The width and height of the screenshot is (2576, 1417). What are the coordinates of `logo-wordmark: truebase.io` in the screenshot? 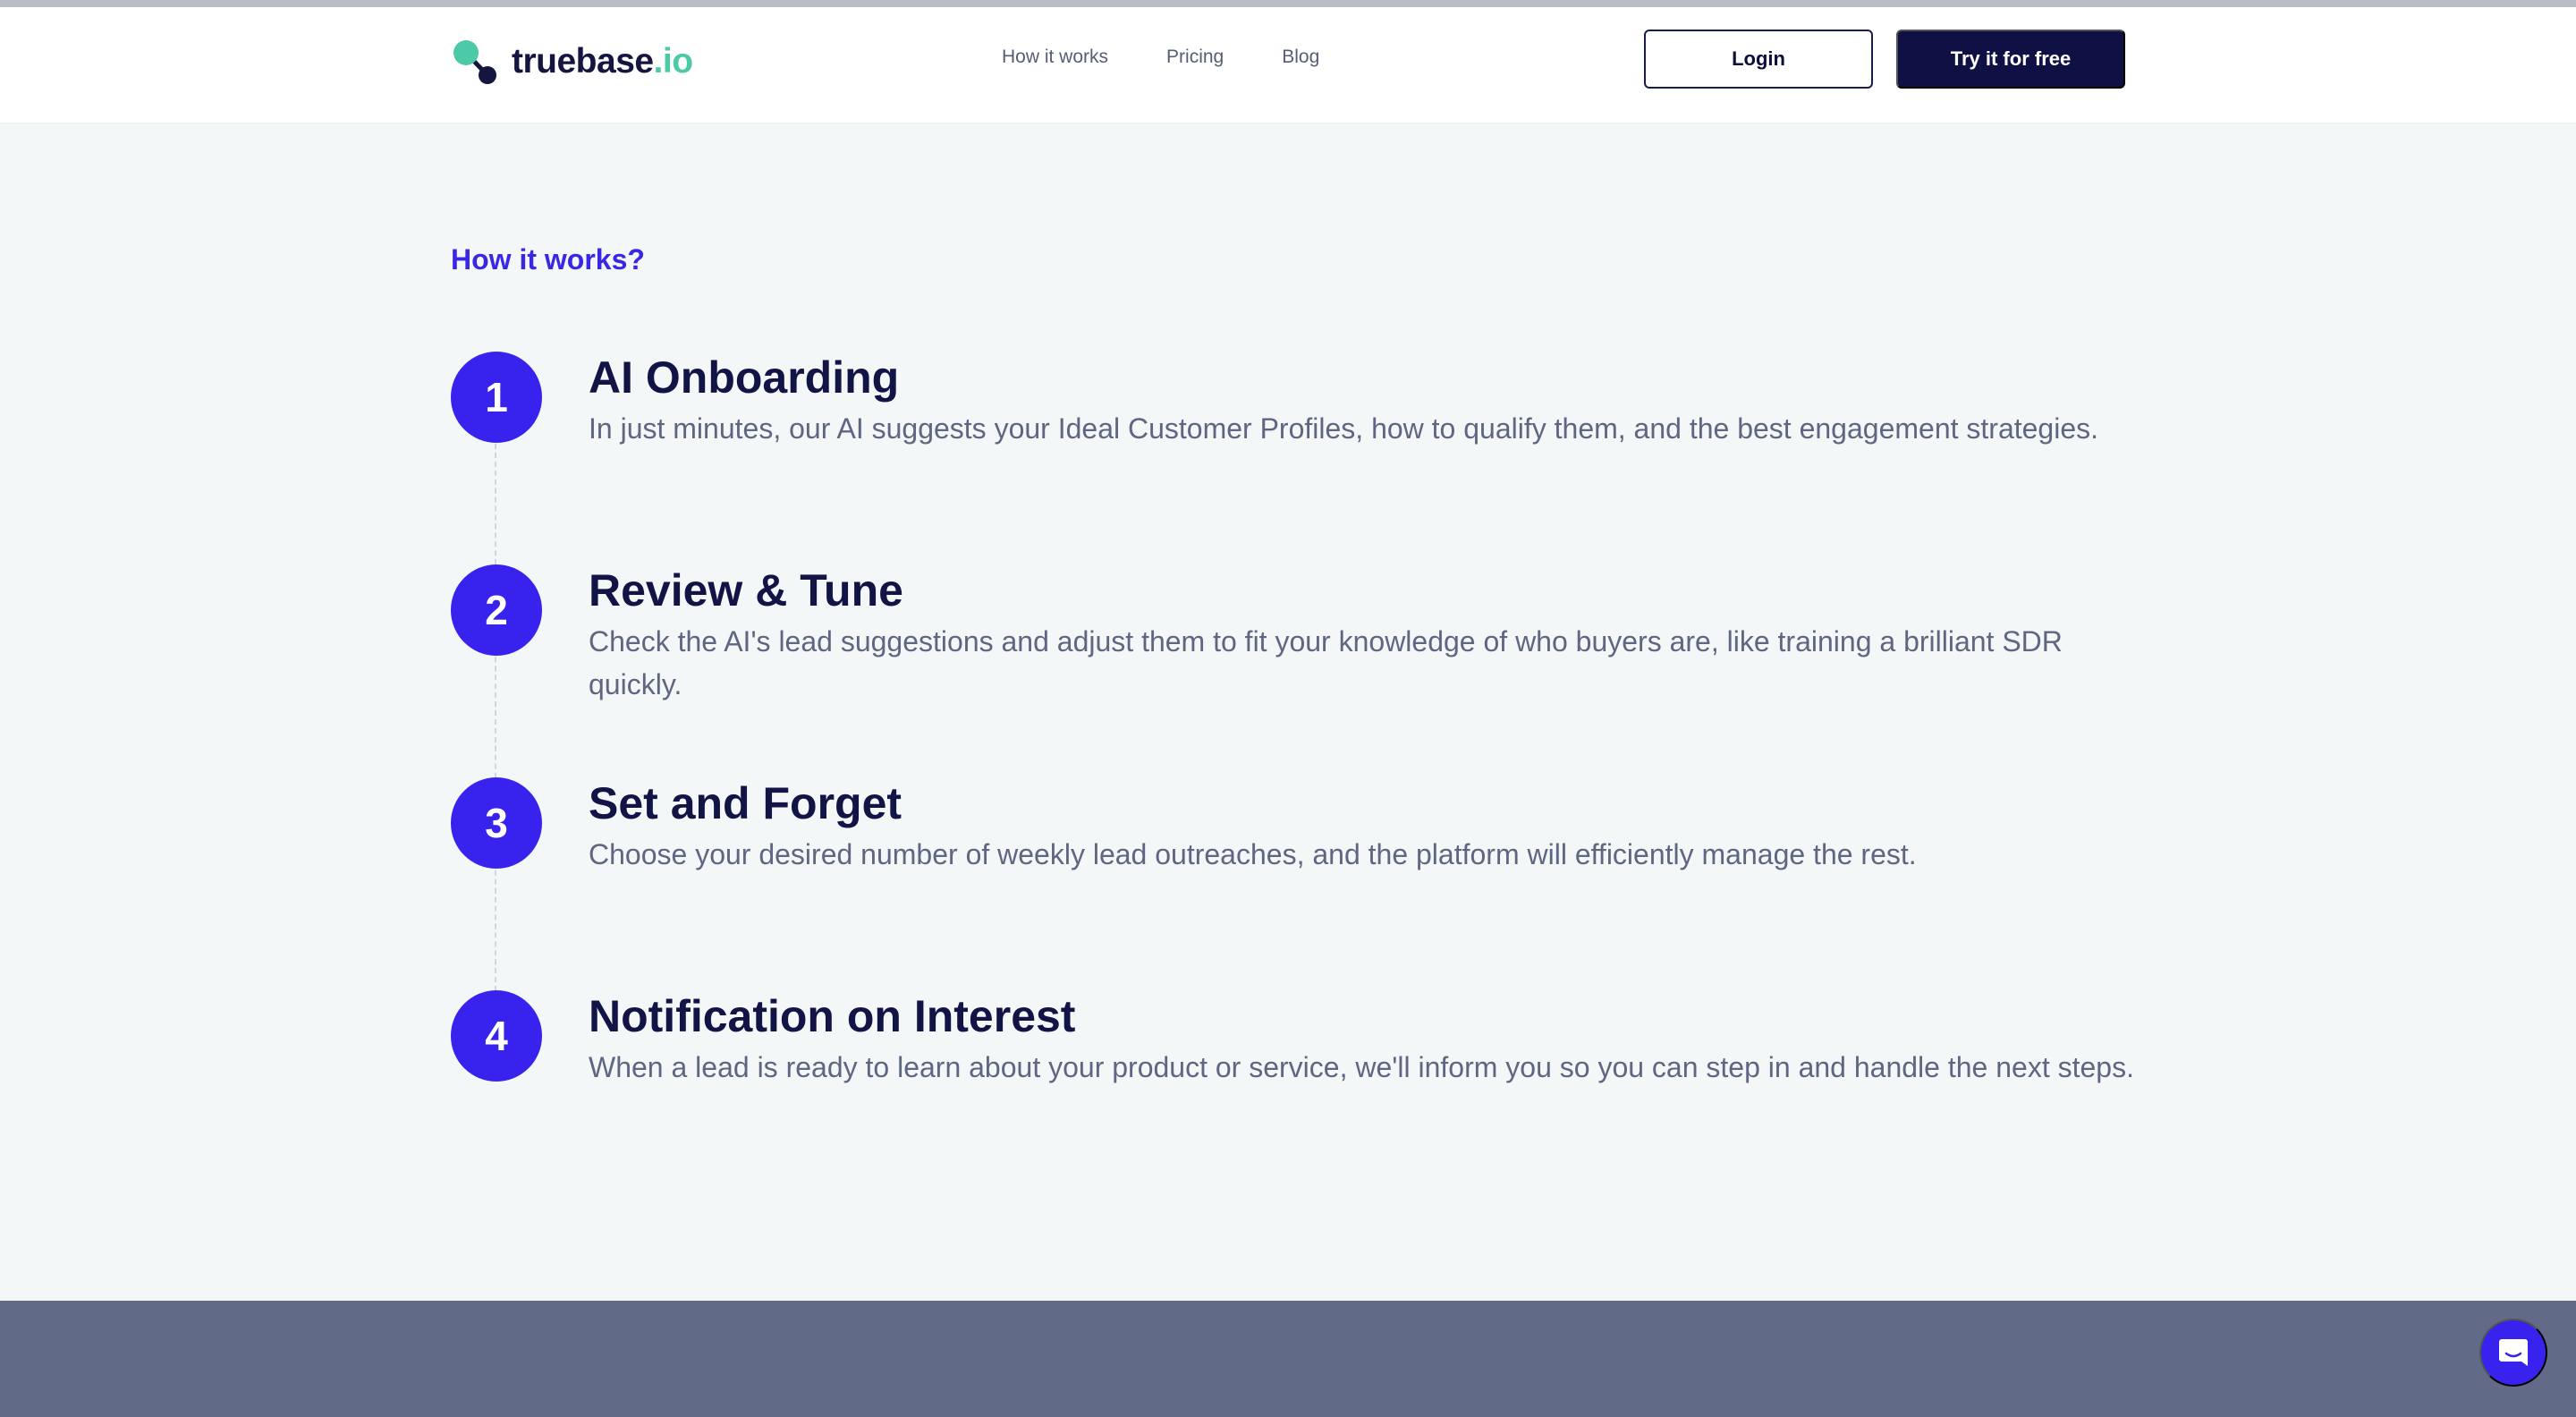 It's located at (602, 61).